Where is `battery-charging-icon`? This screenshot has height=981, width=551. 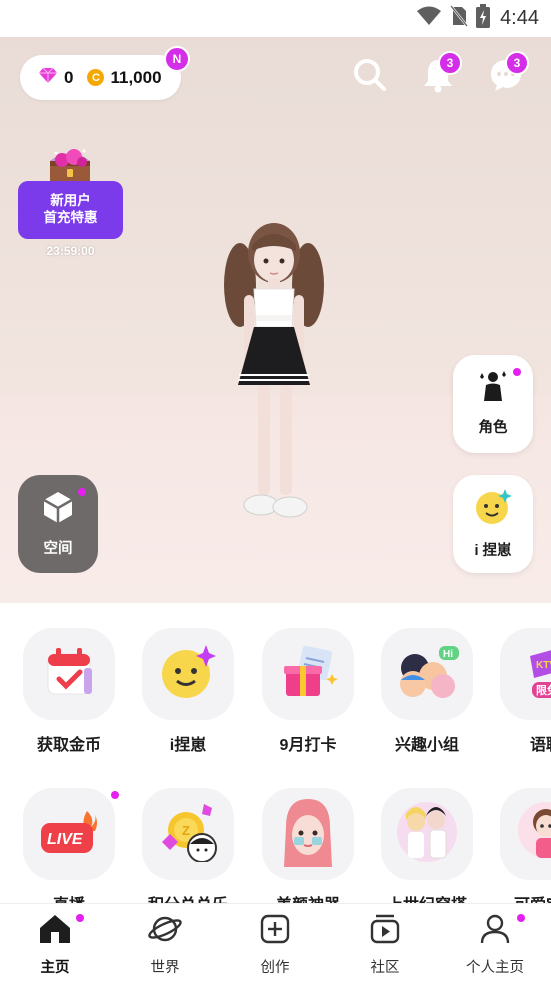
battery-charging-icon is located at coordinates (483, 18).